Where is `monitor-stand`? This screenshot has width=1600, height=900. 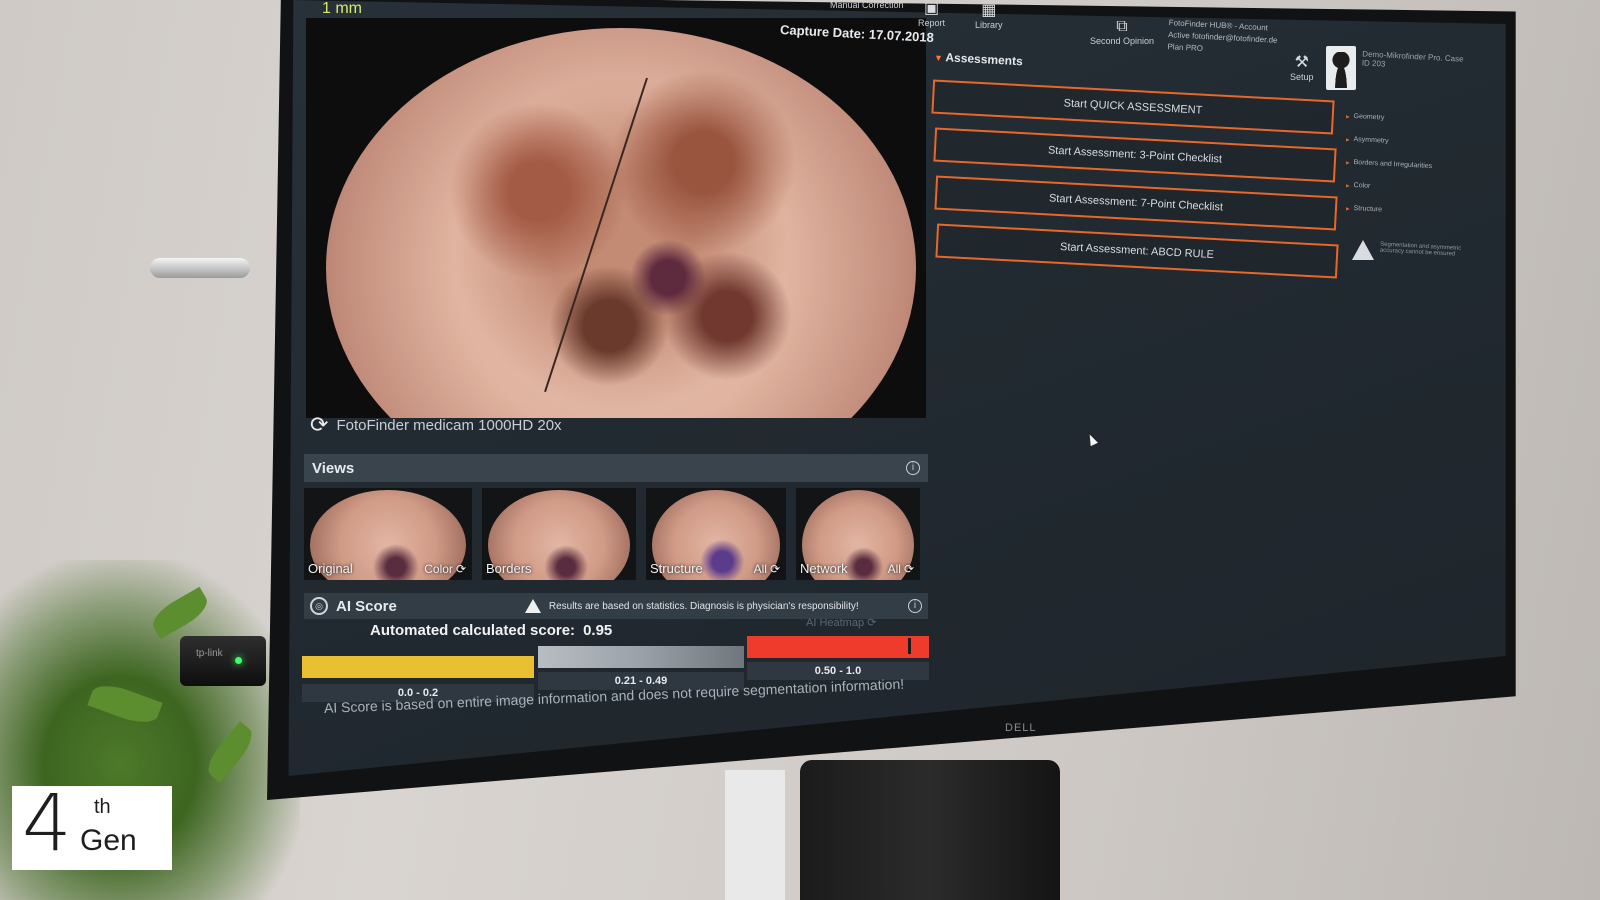
monitor-stand is located at coordinates (755, 835).